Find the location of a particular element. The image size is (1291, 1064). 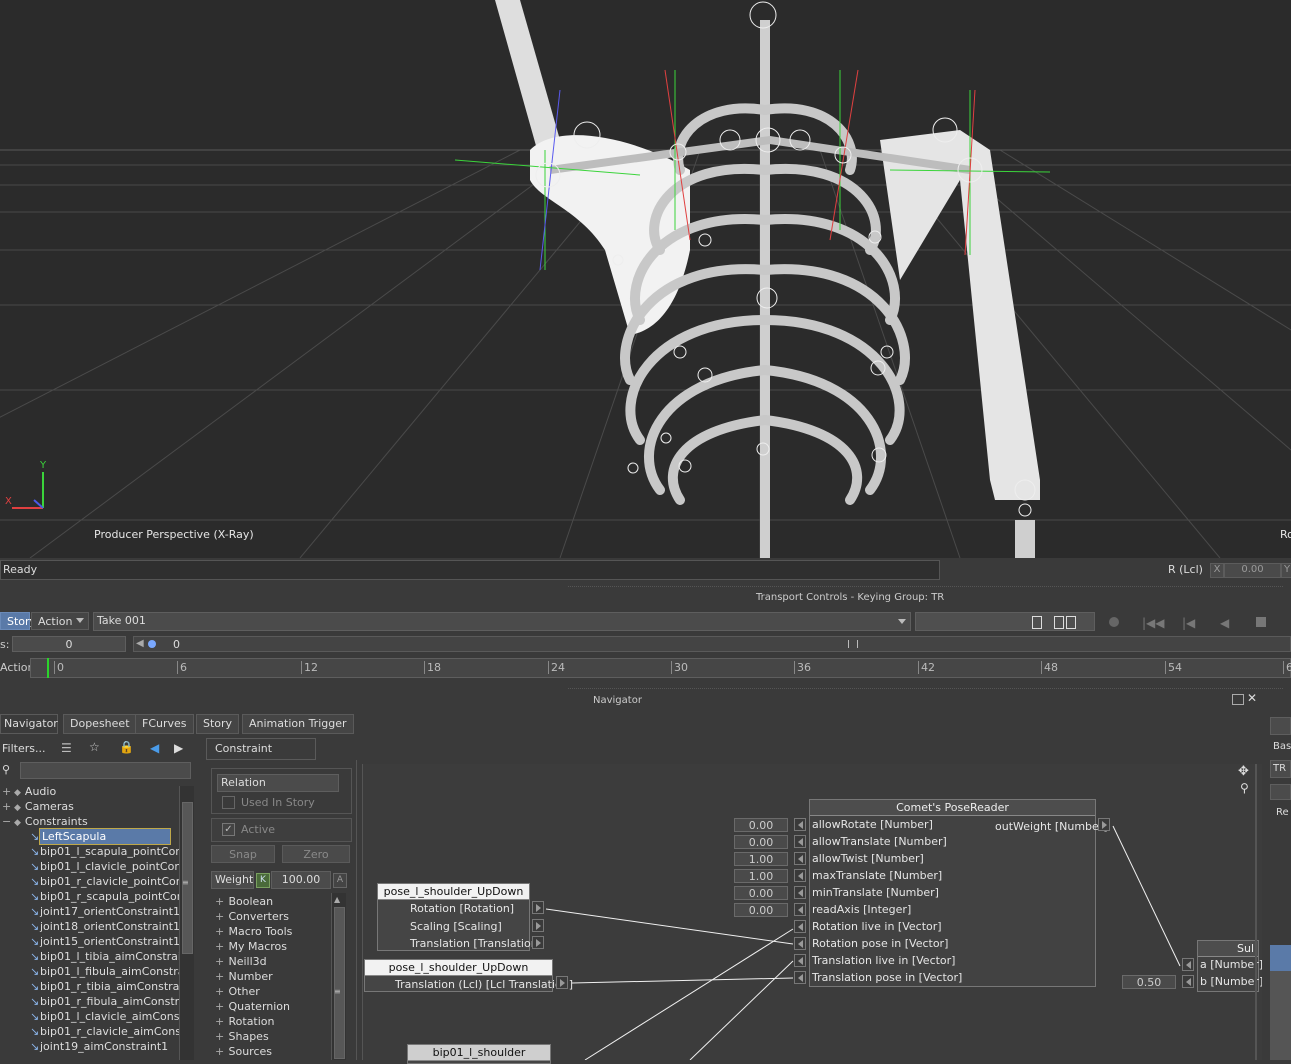

translation-out-icon is located at coordinates (538, 942).